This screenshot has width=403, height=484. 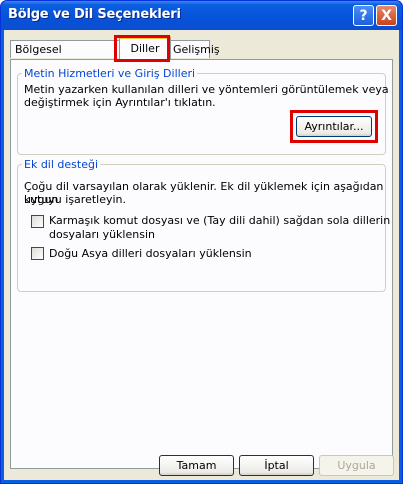 What do you see at coordinates (356, 465) in the screenshot?
I see `apply-button: Uygula` at bounding box center [356, 465].